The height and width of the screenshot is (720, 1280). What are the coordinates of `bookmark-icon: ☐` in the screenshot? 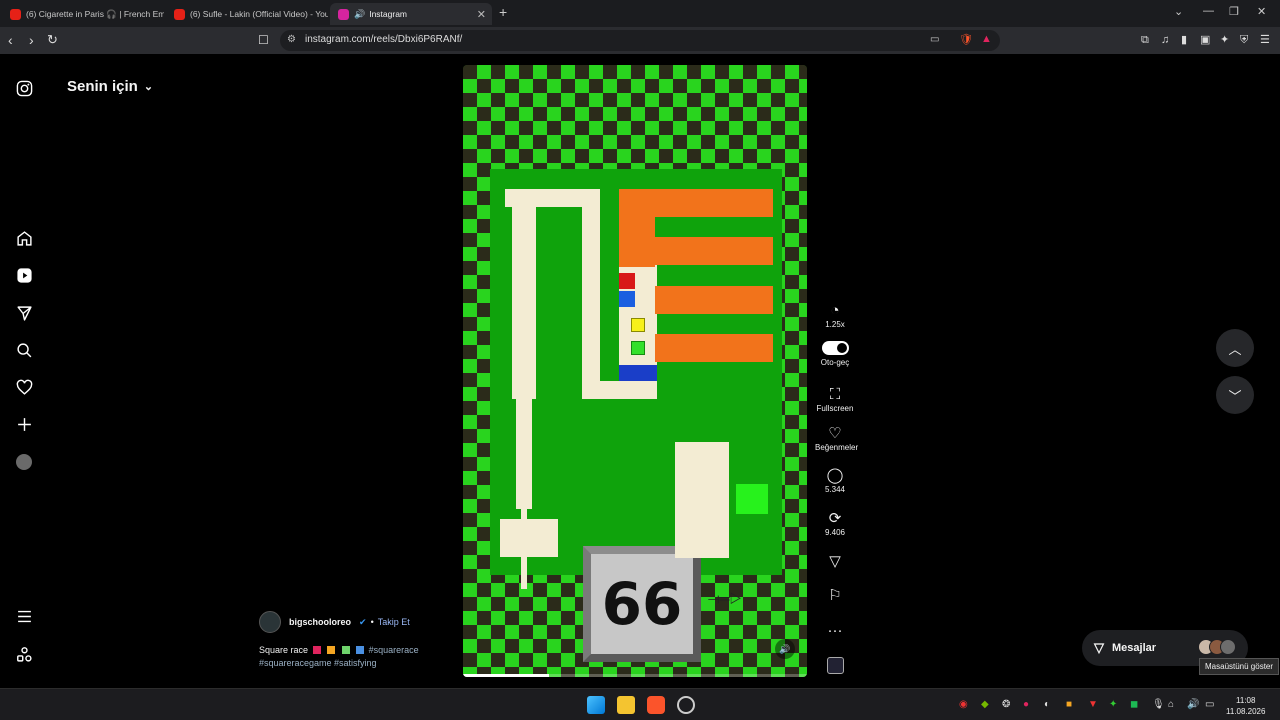 It's located at (263, 40).